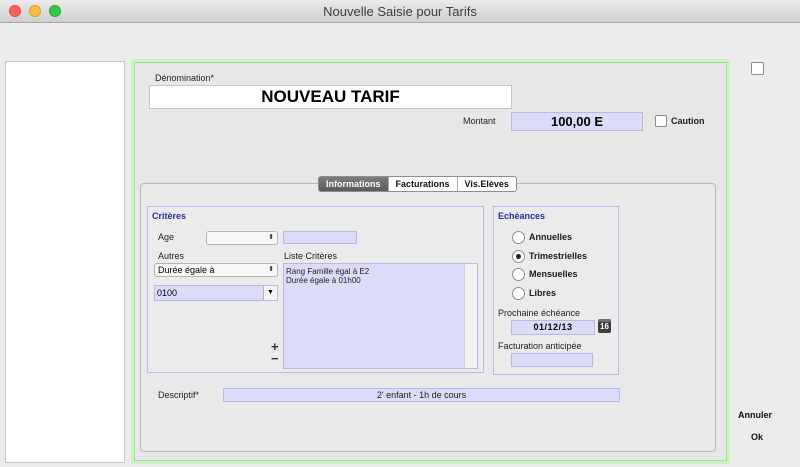  I want to click on montant-label: Montant, so click(479, 121).